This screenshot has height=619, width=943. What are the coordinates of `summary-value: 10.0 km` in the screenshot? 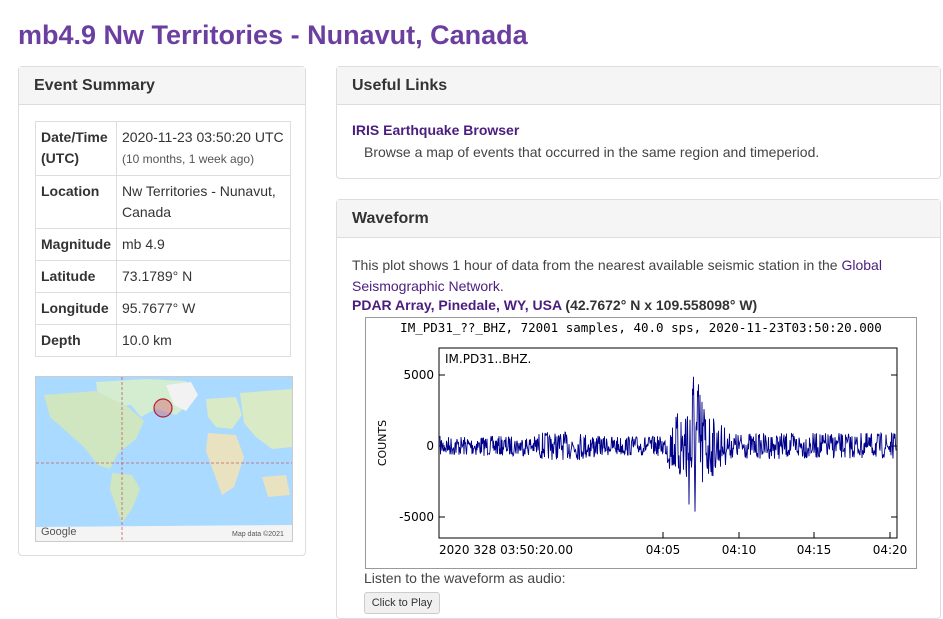 It's located at (147, 340).